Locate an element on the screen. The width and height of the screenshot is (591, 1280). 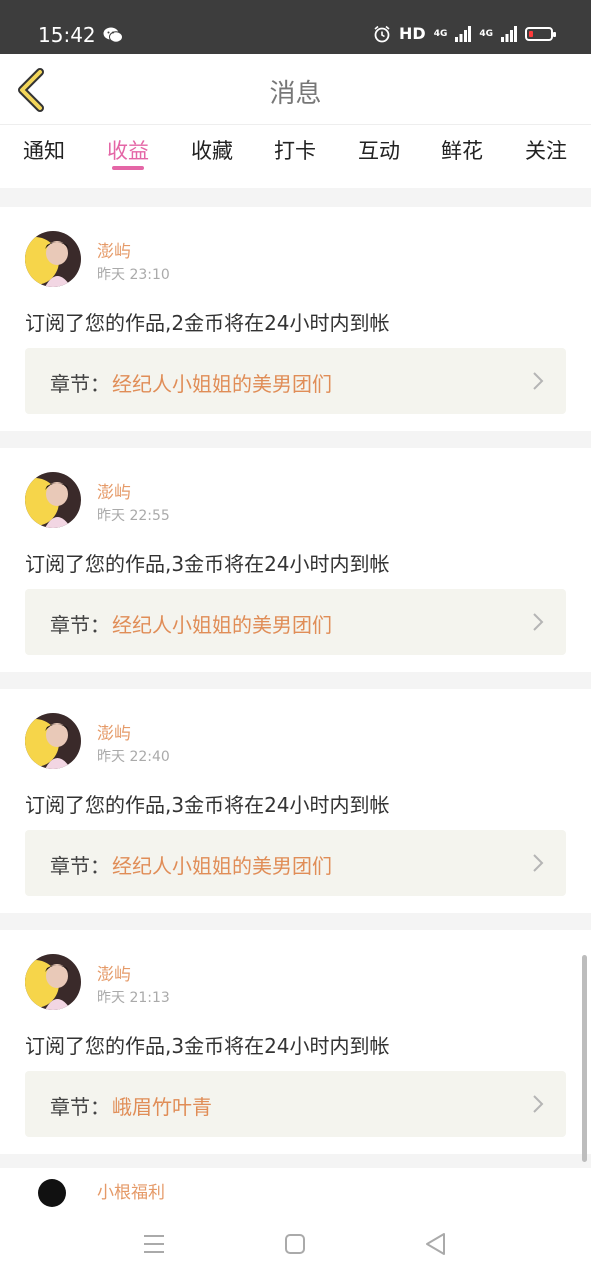
back-triangle-icon is located at coordinates (436, 1244).